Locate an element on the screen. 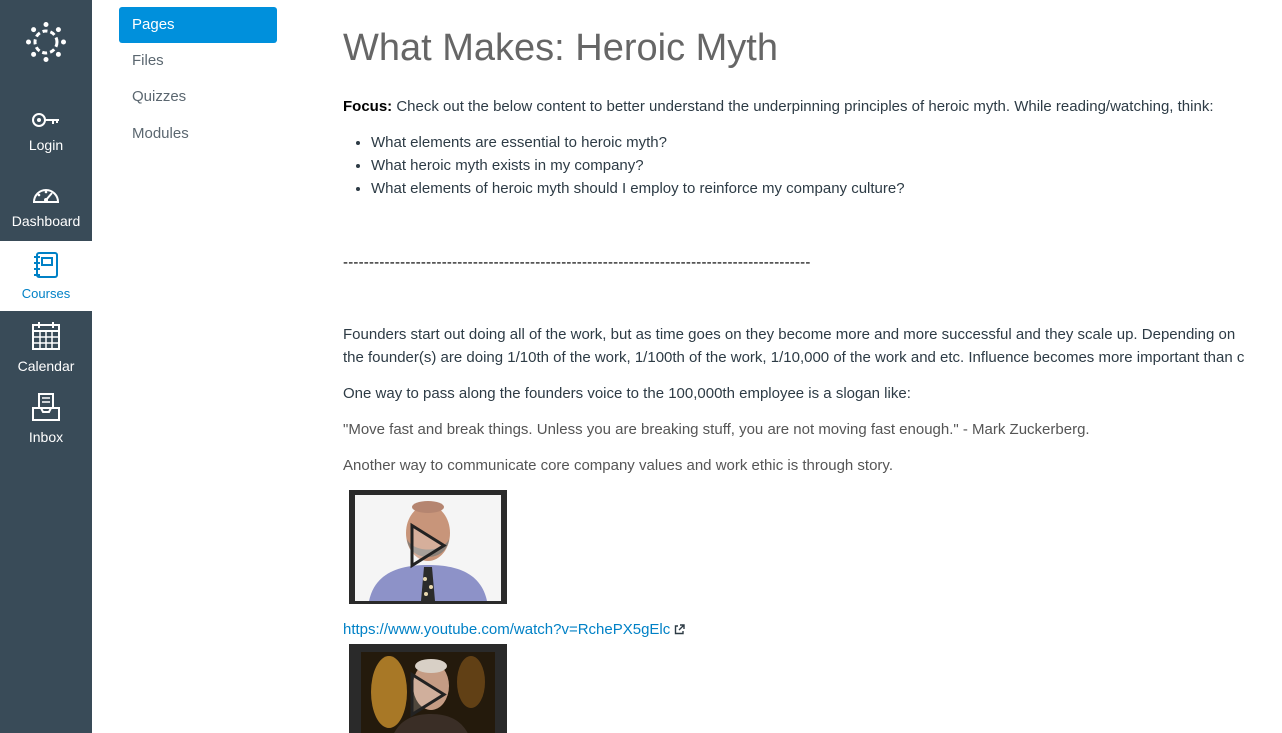 This screenshot has width=1282, height=733. global-nav-login: Login is located at coordinates (46, 140).